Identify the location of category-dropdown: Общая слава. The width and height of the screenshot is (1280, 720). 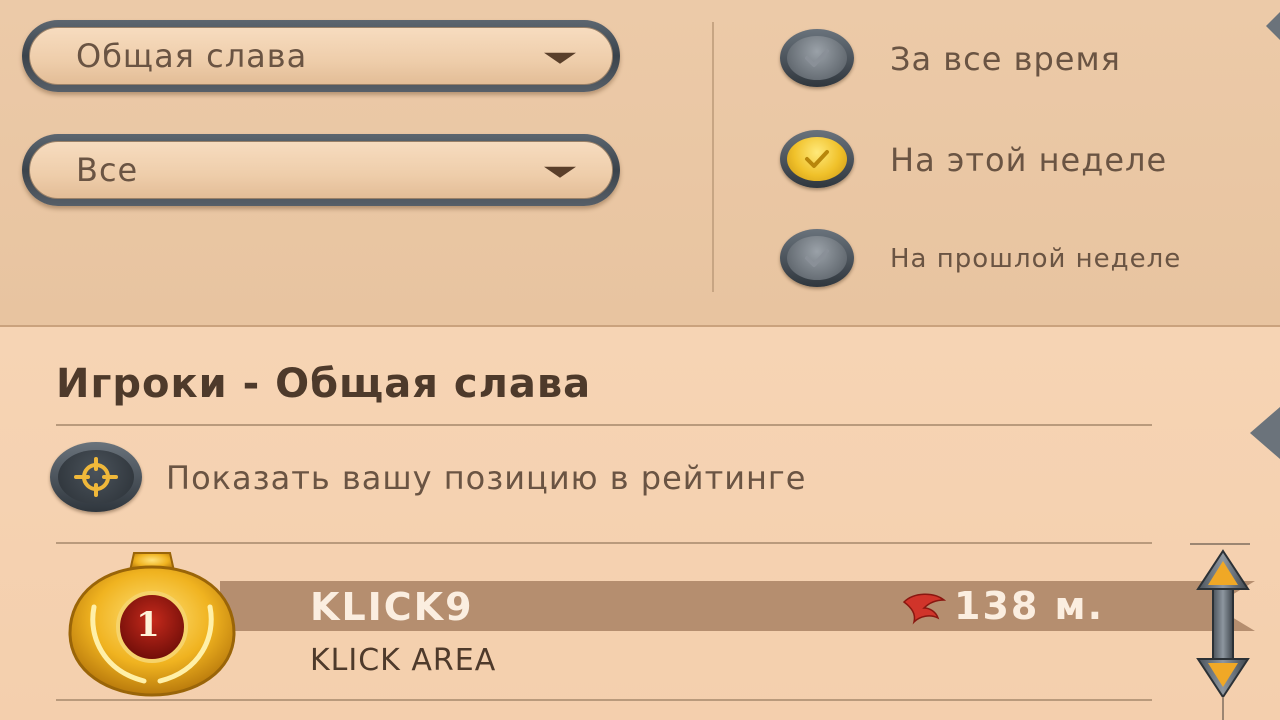
(321, 56).